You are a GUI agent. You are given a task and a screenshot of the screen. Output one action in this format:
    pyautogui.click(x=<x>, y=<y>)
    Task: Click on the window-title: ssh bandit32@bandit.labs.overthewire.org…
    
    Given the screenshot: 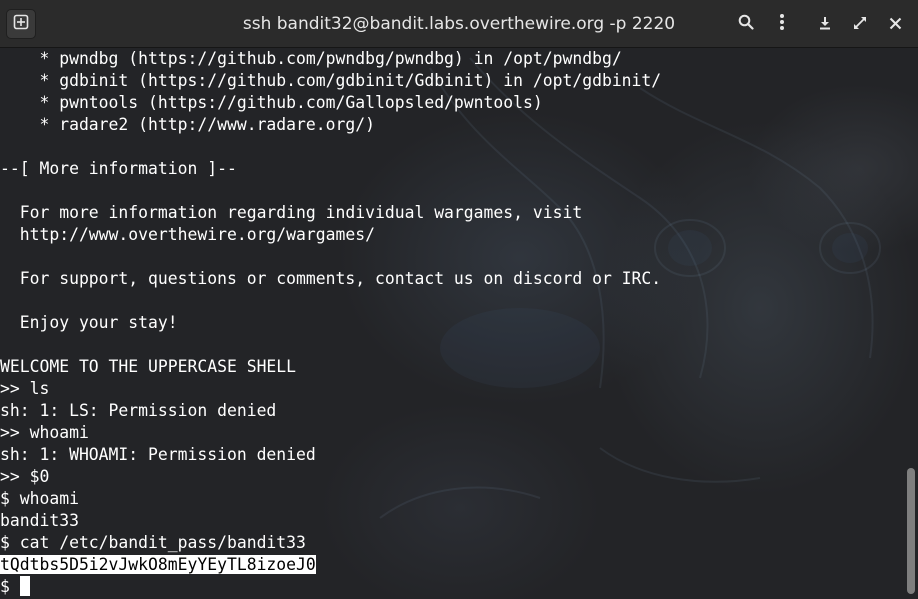 What is the action you would take?
    pyautogui.click(x=459, y=24)
    